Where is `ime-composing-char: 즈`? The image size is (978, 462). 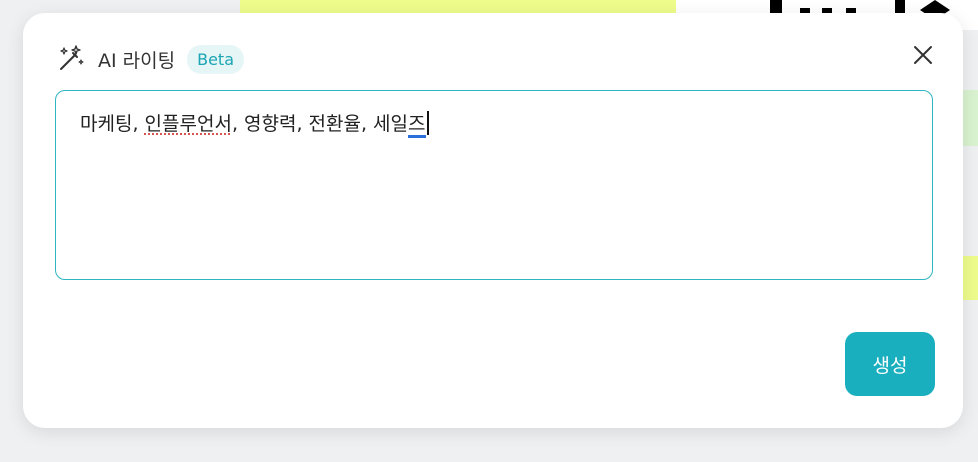 ime-composing-char: 즈 is located at coordinates (417, 125).